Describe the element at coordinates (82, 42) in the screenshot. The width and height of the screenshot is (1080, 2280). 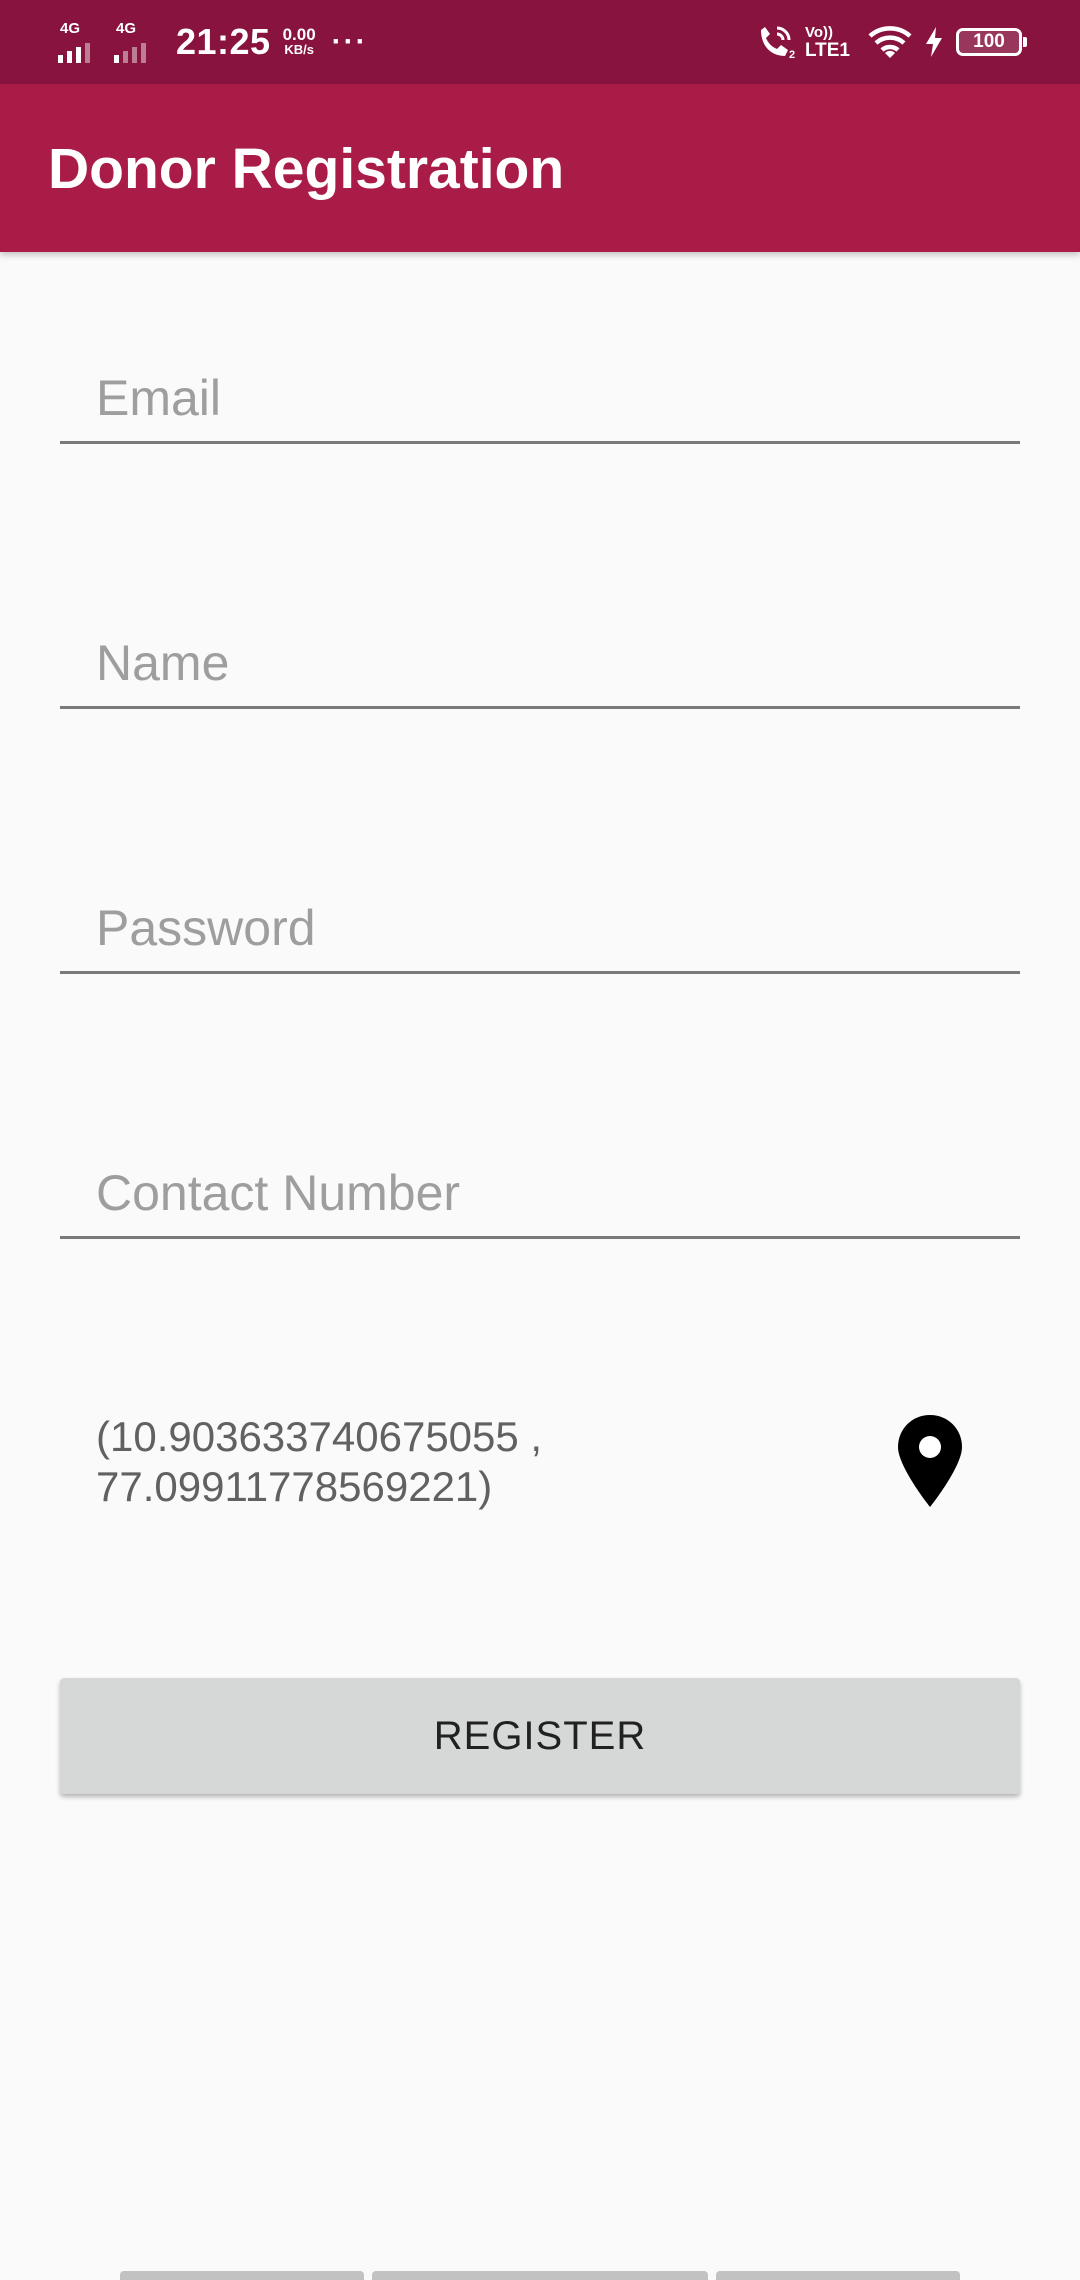
I see `sim1-signal-icon: 4G` at that location.